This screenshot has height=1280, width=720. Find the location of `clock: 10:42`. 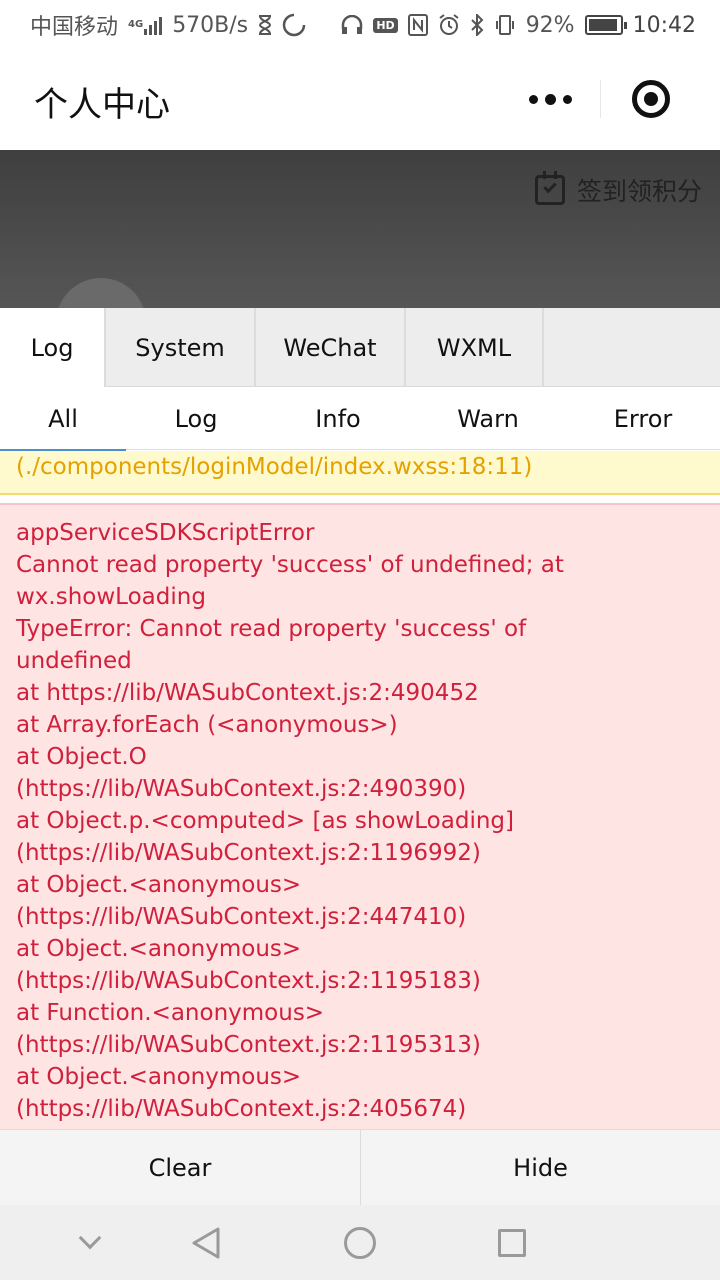

clock: 10:42 is located at coordinates (664, 25).